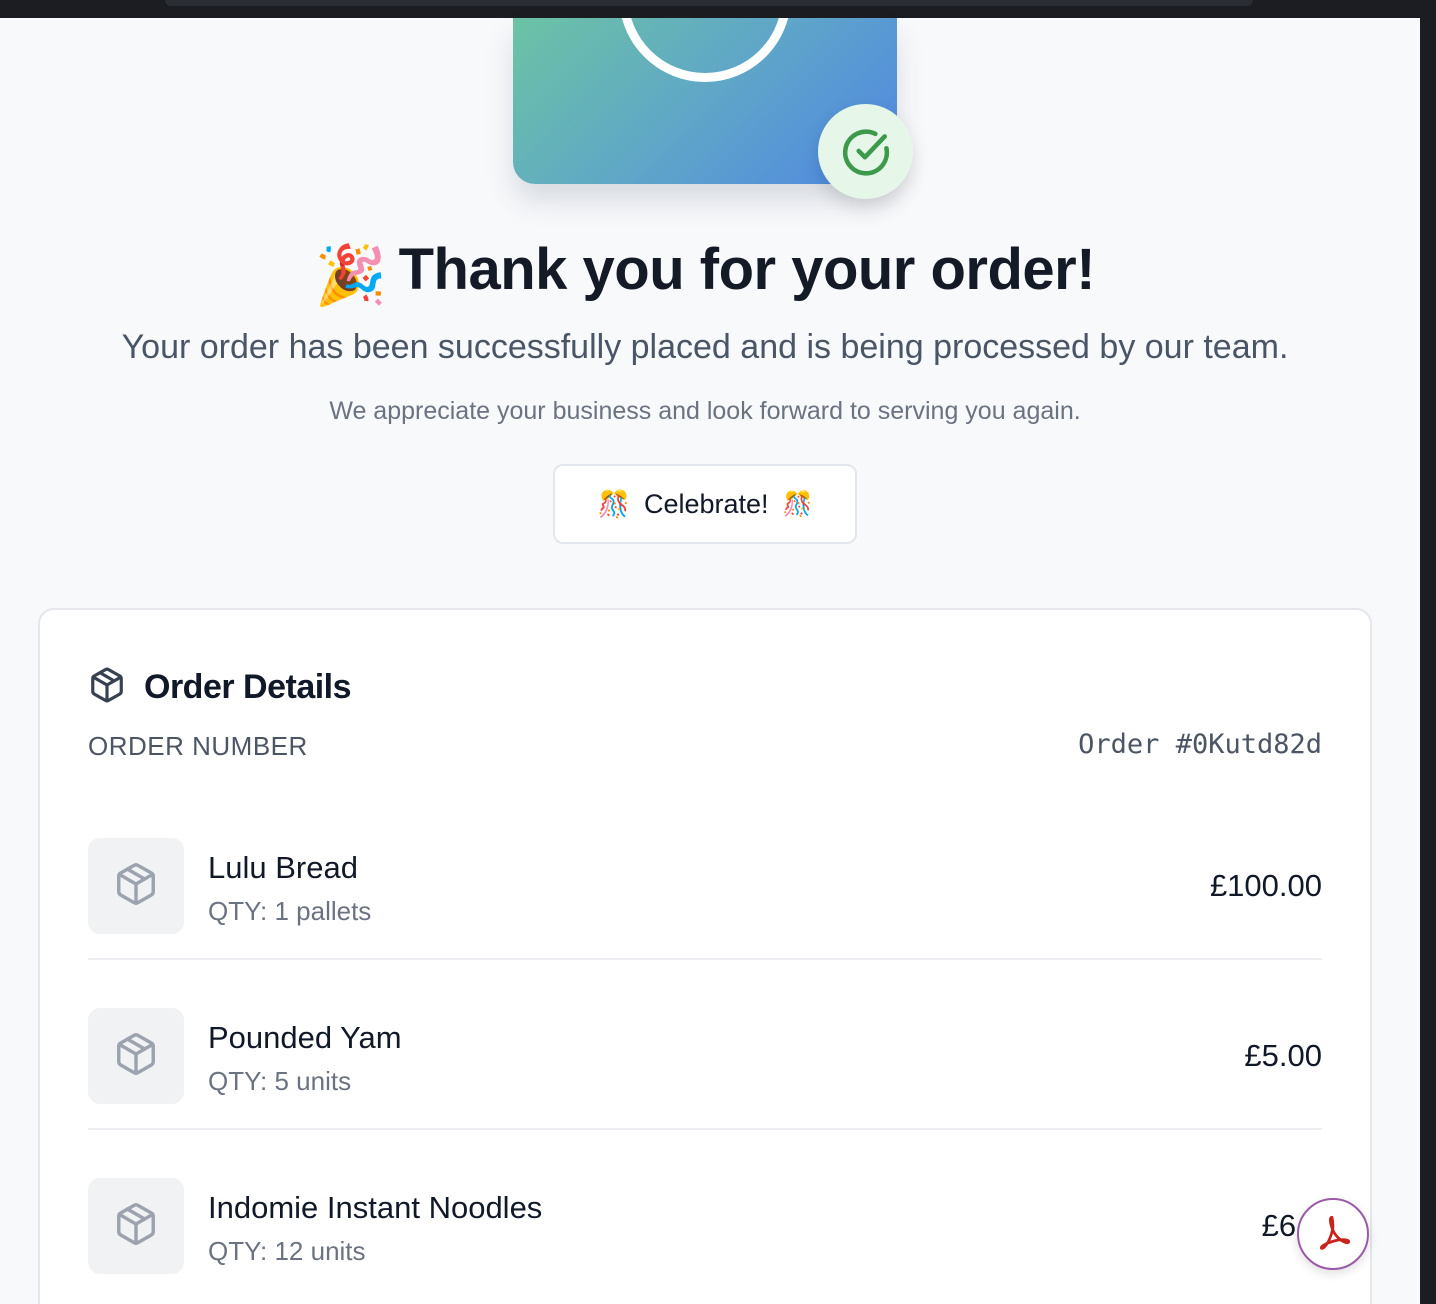  Describe the element at coordinates (1200, 744) in the screenshot. I see `order-number-value: Order #0Kutd82d` at that location.